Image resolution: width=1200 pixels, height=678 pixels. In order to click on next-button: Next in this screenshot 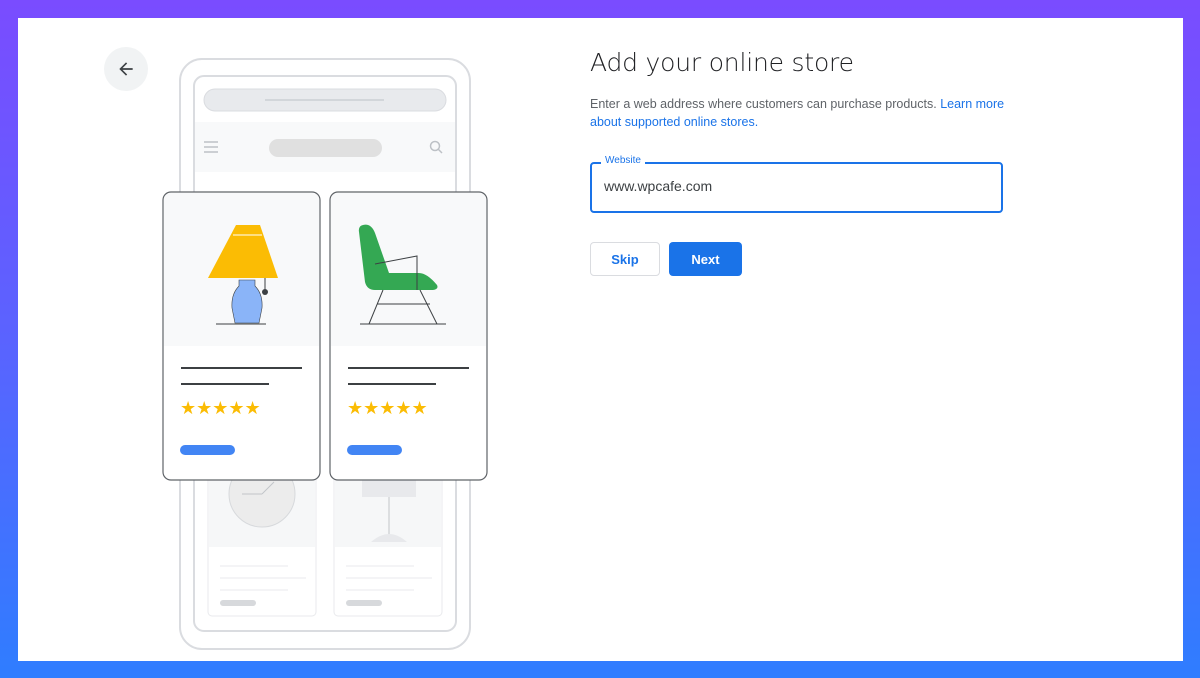, I will do `click(705, 259)`.